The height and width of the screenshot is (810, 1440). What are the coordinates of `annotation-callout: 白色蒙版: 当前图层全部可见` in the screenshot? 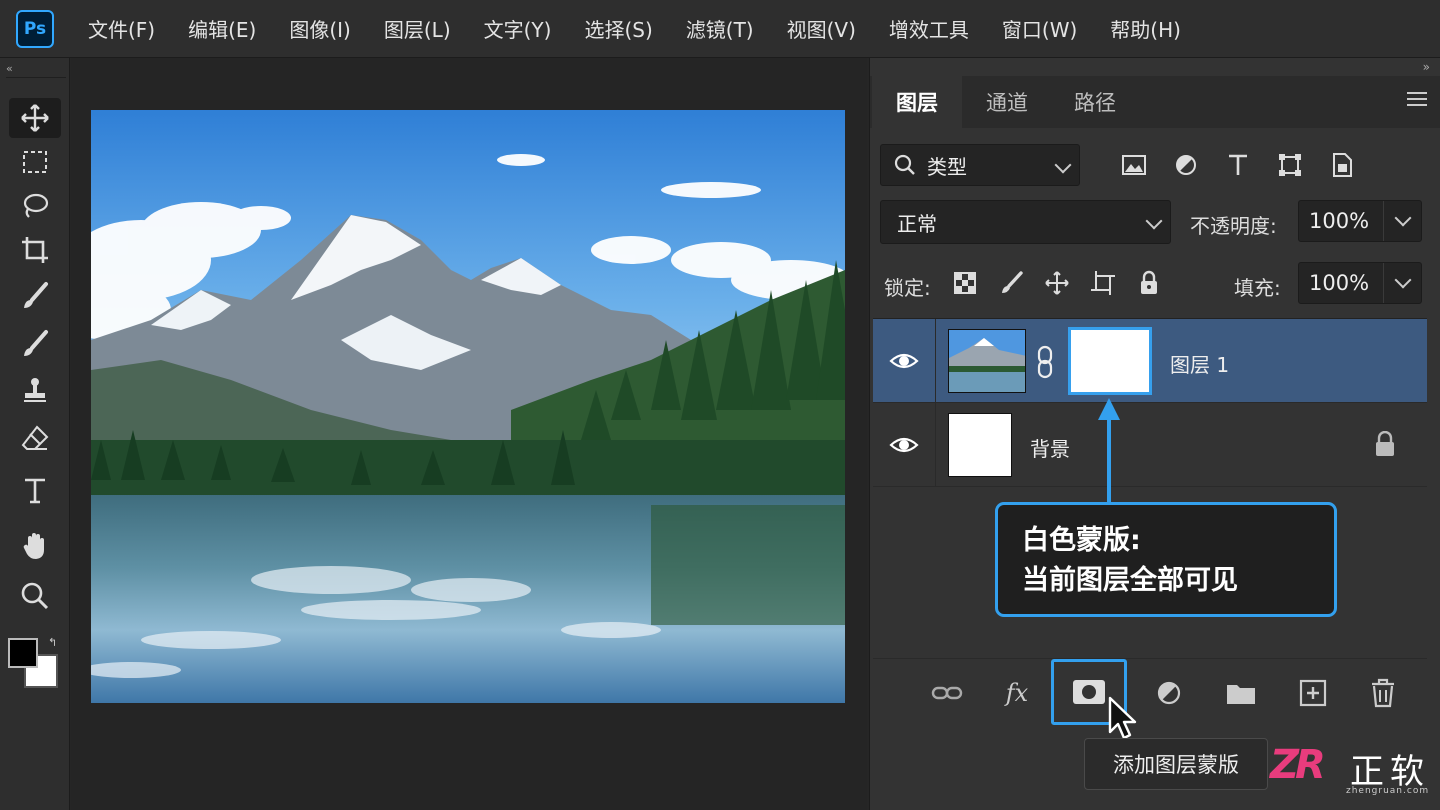 It's located at (1166, 559).